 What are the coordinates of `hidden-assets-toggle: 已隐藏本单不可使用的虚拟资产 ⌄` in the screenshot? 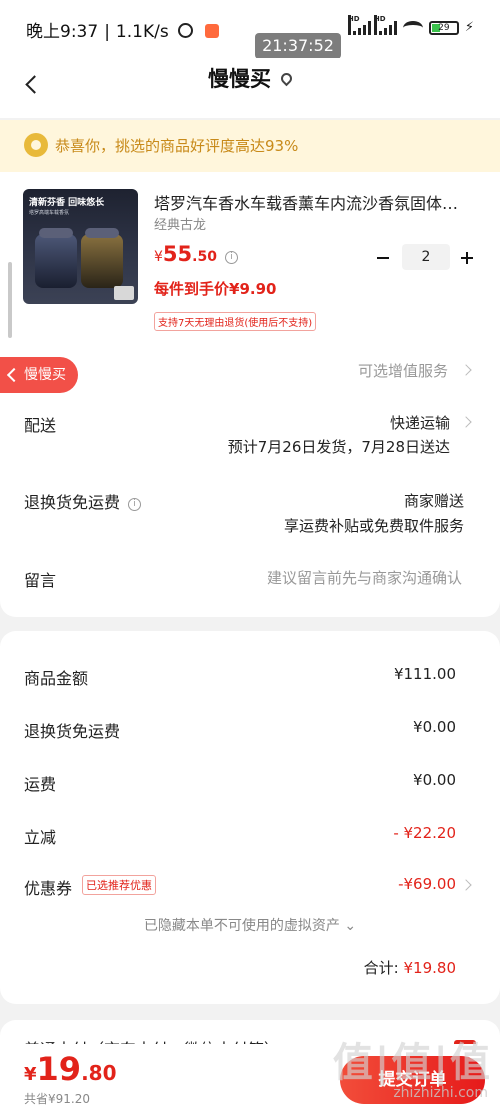 It's located at (250, 925).